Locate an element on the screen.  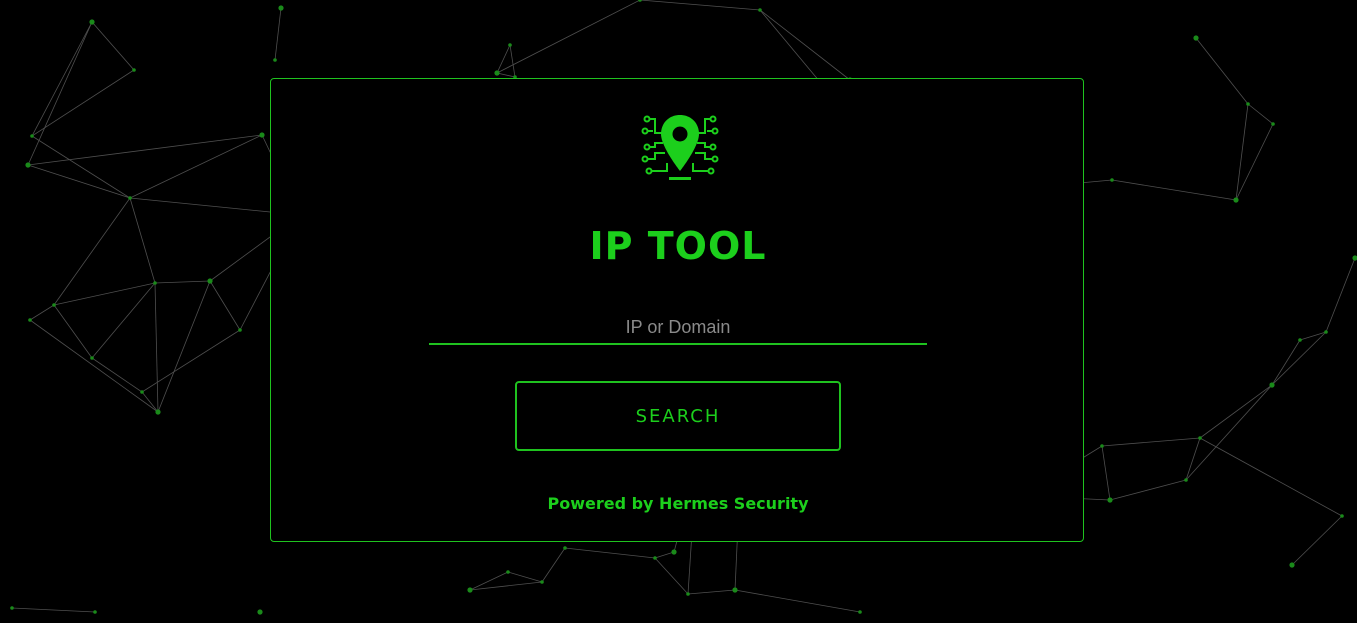
ip-domain-input is located at coordinates (678, 328).